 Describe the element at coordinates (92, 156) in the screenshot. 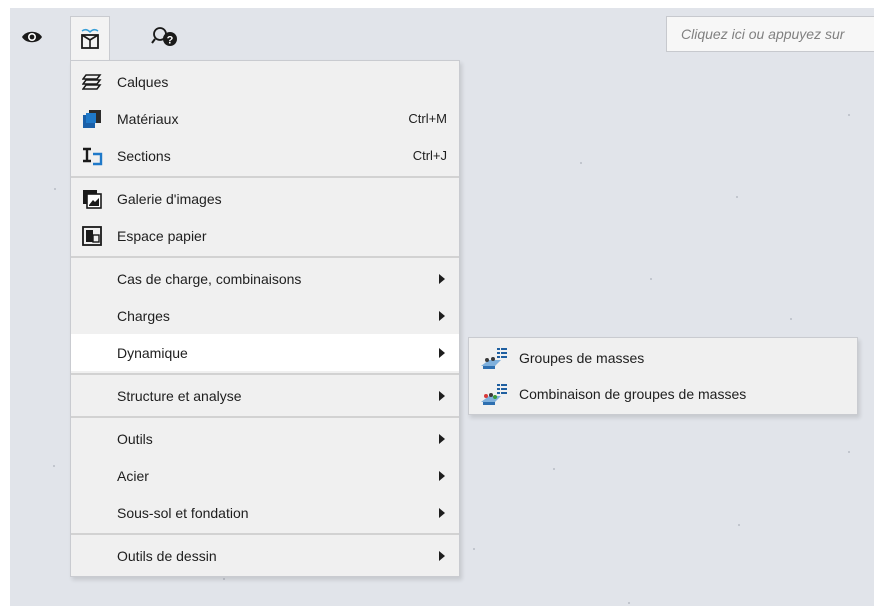

I see `sections-icon` at that location.